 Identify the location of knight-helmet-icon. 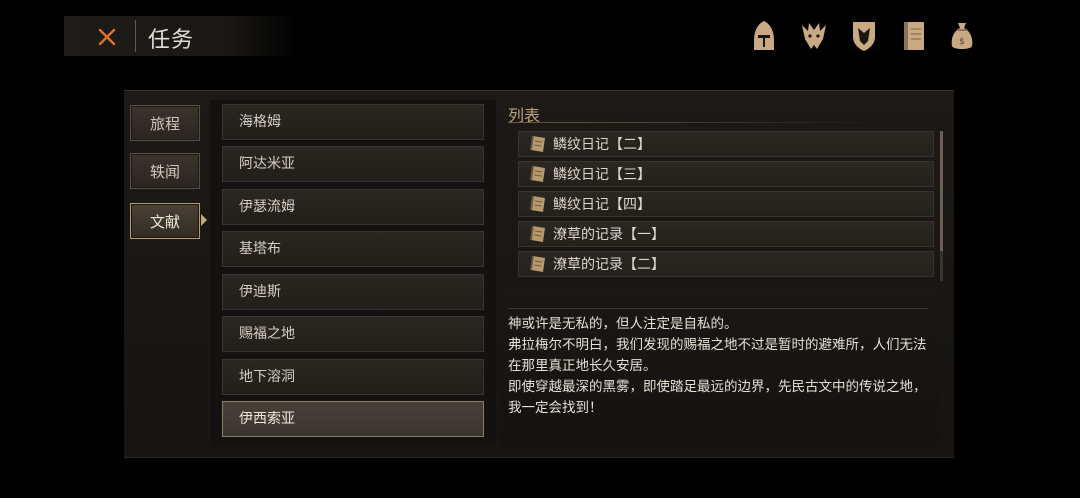
(764, 35).